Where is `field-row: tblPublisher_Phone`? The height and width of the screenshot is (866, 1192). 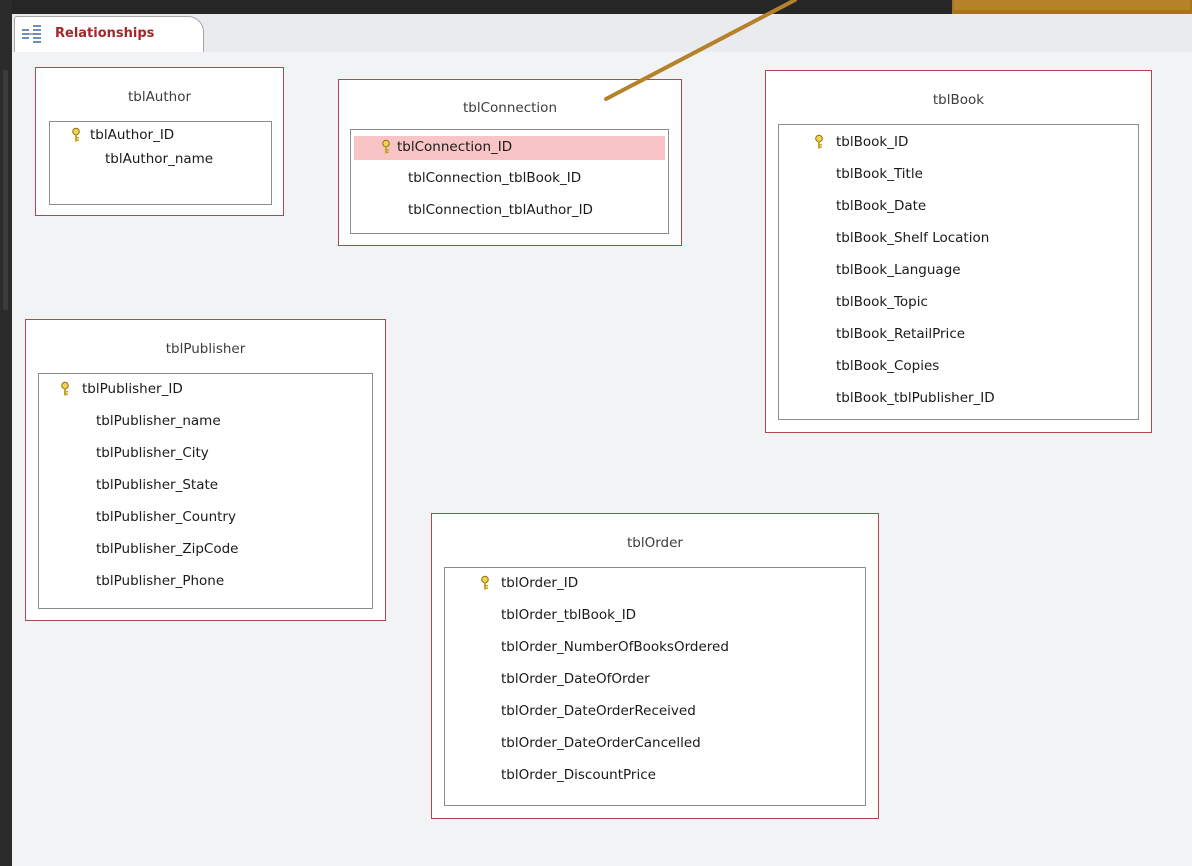 field-row: tblPublisher_Phone is located at coordinates (205, 582).